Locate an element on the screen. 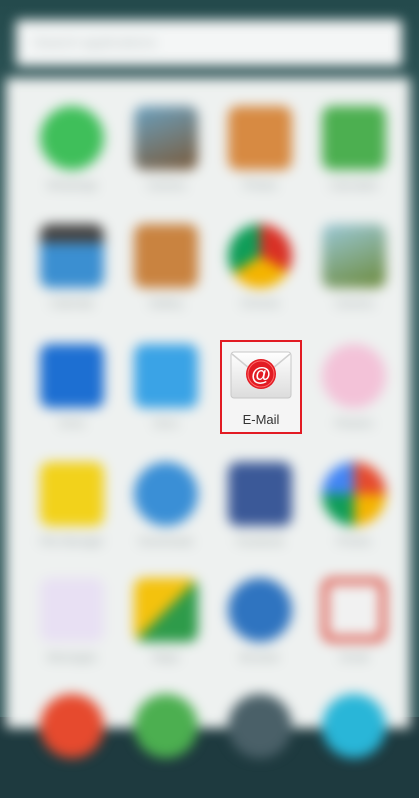 The height and width of the screenshot is (798, 419). app-icon-docs: Docs is located at coordinates (166, 393).